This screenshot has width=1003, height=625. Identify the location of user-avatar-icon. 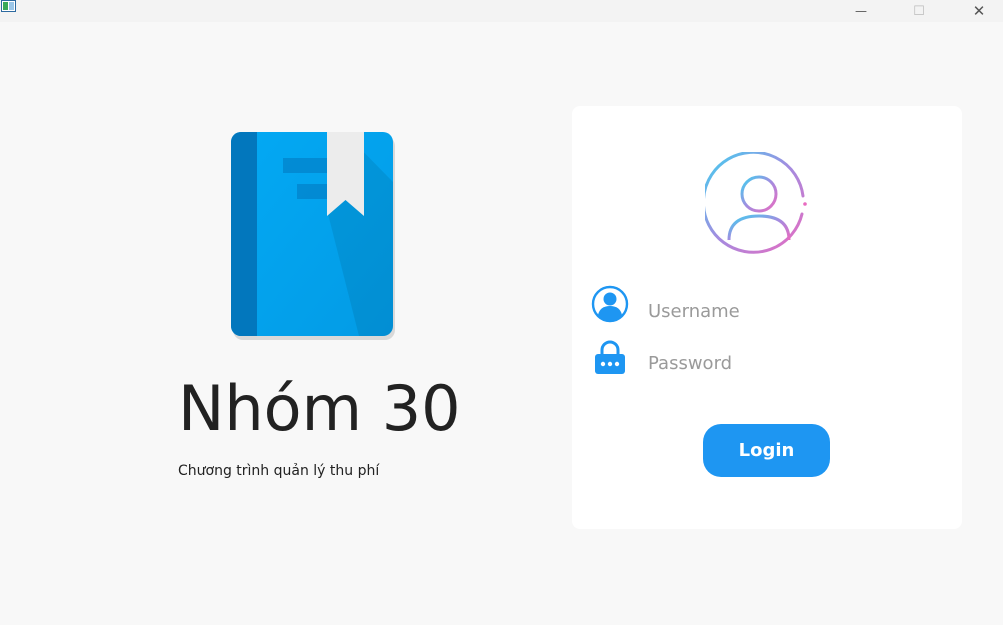
(756, 203).